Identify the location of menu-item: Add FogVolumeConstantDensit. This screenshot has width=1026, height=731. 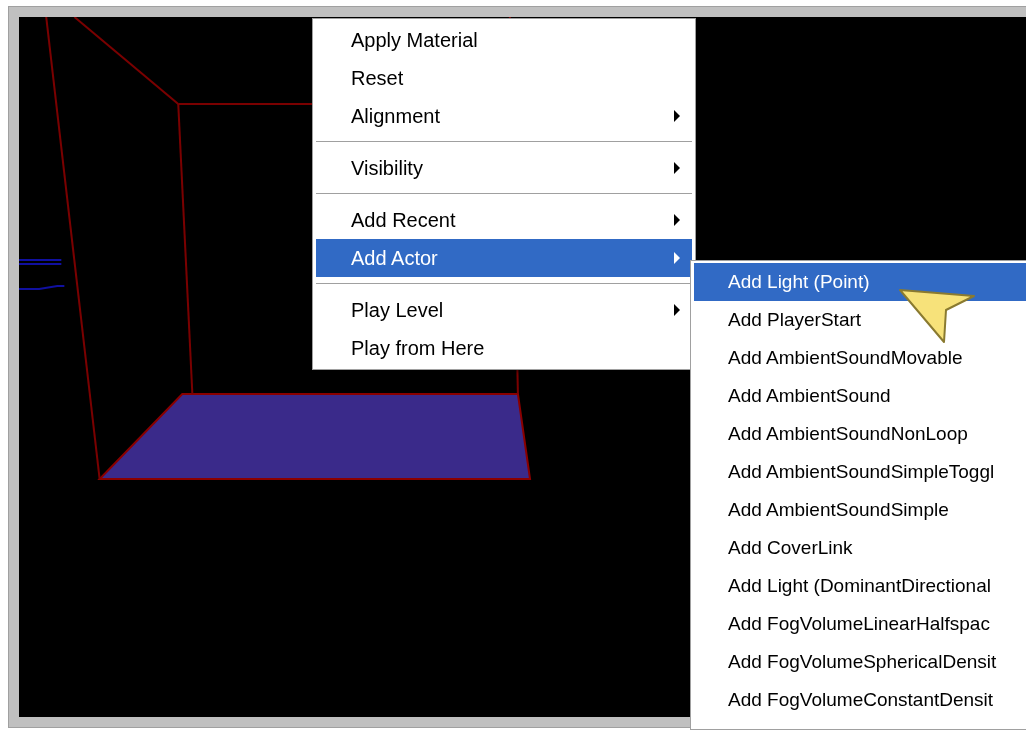
(860, 700).